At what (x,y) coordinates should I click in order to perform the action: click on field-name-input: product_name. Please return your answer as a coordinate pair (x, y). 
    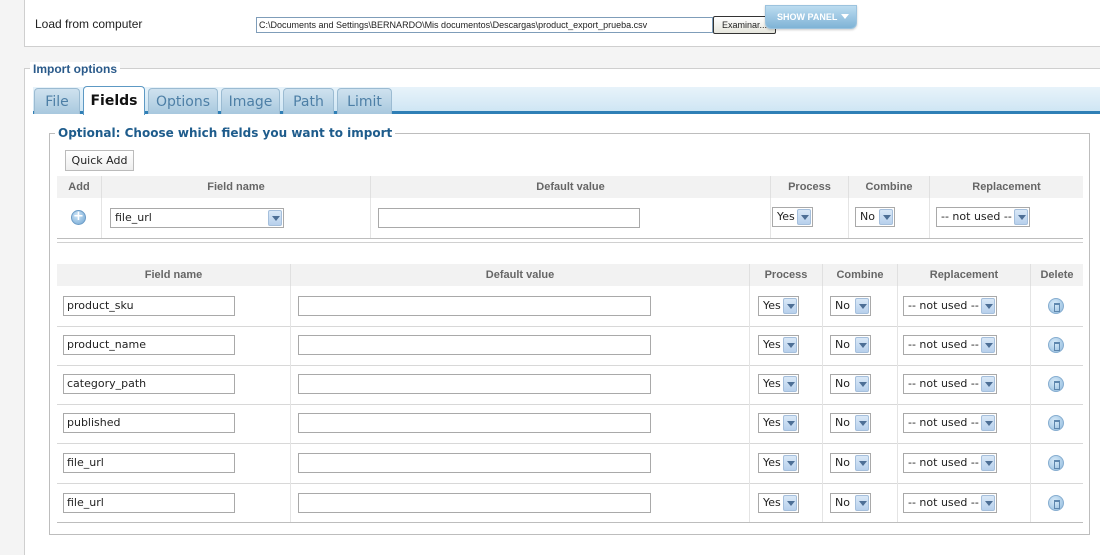
    Looking at the image, I should click on (149, 345).